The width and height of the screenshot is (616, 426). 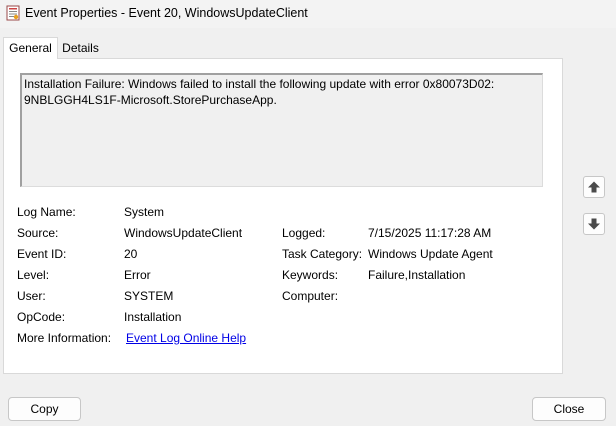 I want to click on close-button: Close, so click(x=569, y=409).